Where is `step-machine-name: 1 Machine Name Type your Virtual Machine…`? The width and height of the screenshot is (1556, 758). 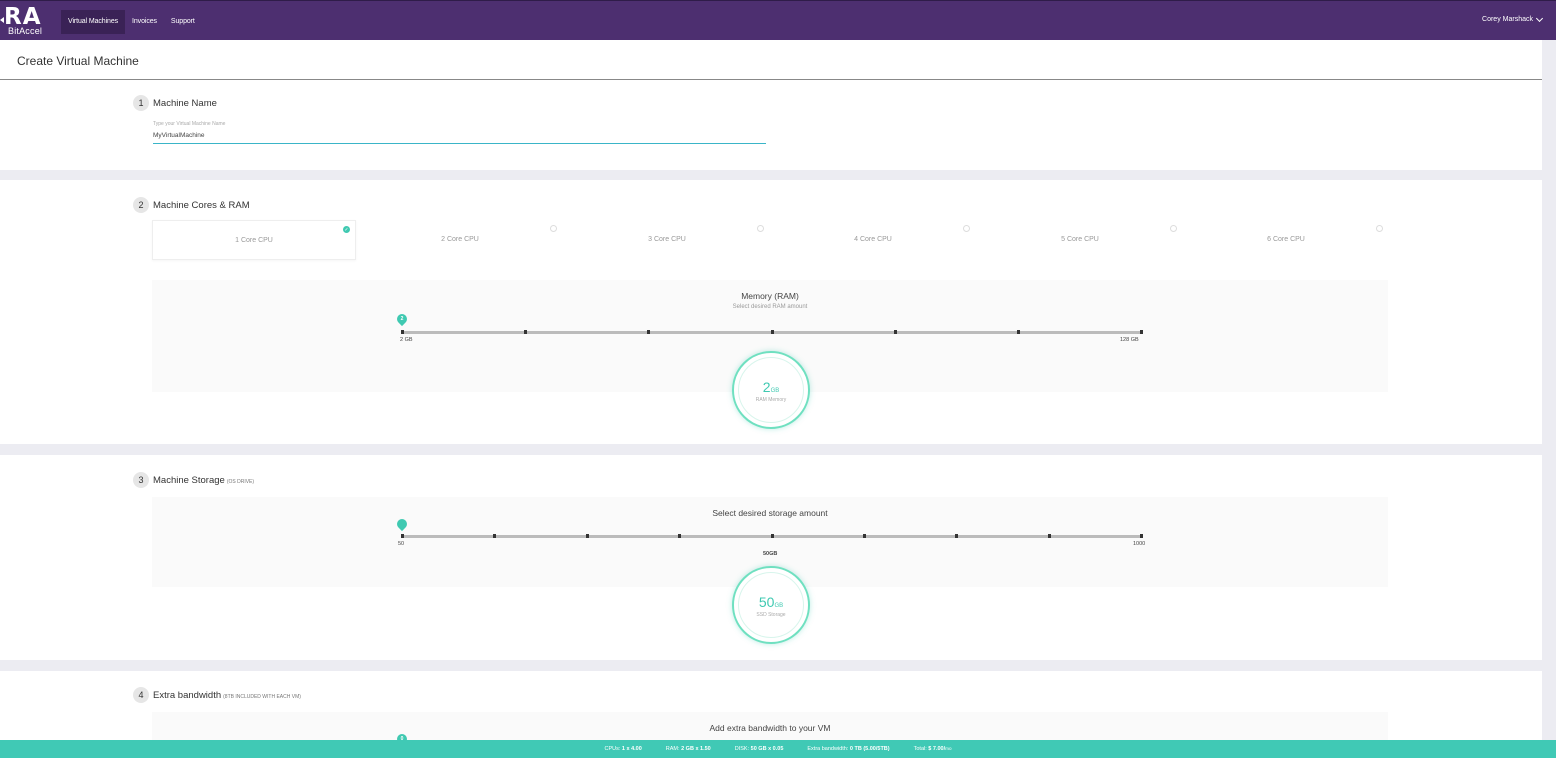
step-machine-name: 1 Machine Name Type your Virtual Machine… is located at coordinates (771, 125).